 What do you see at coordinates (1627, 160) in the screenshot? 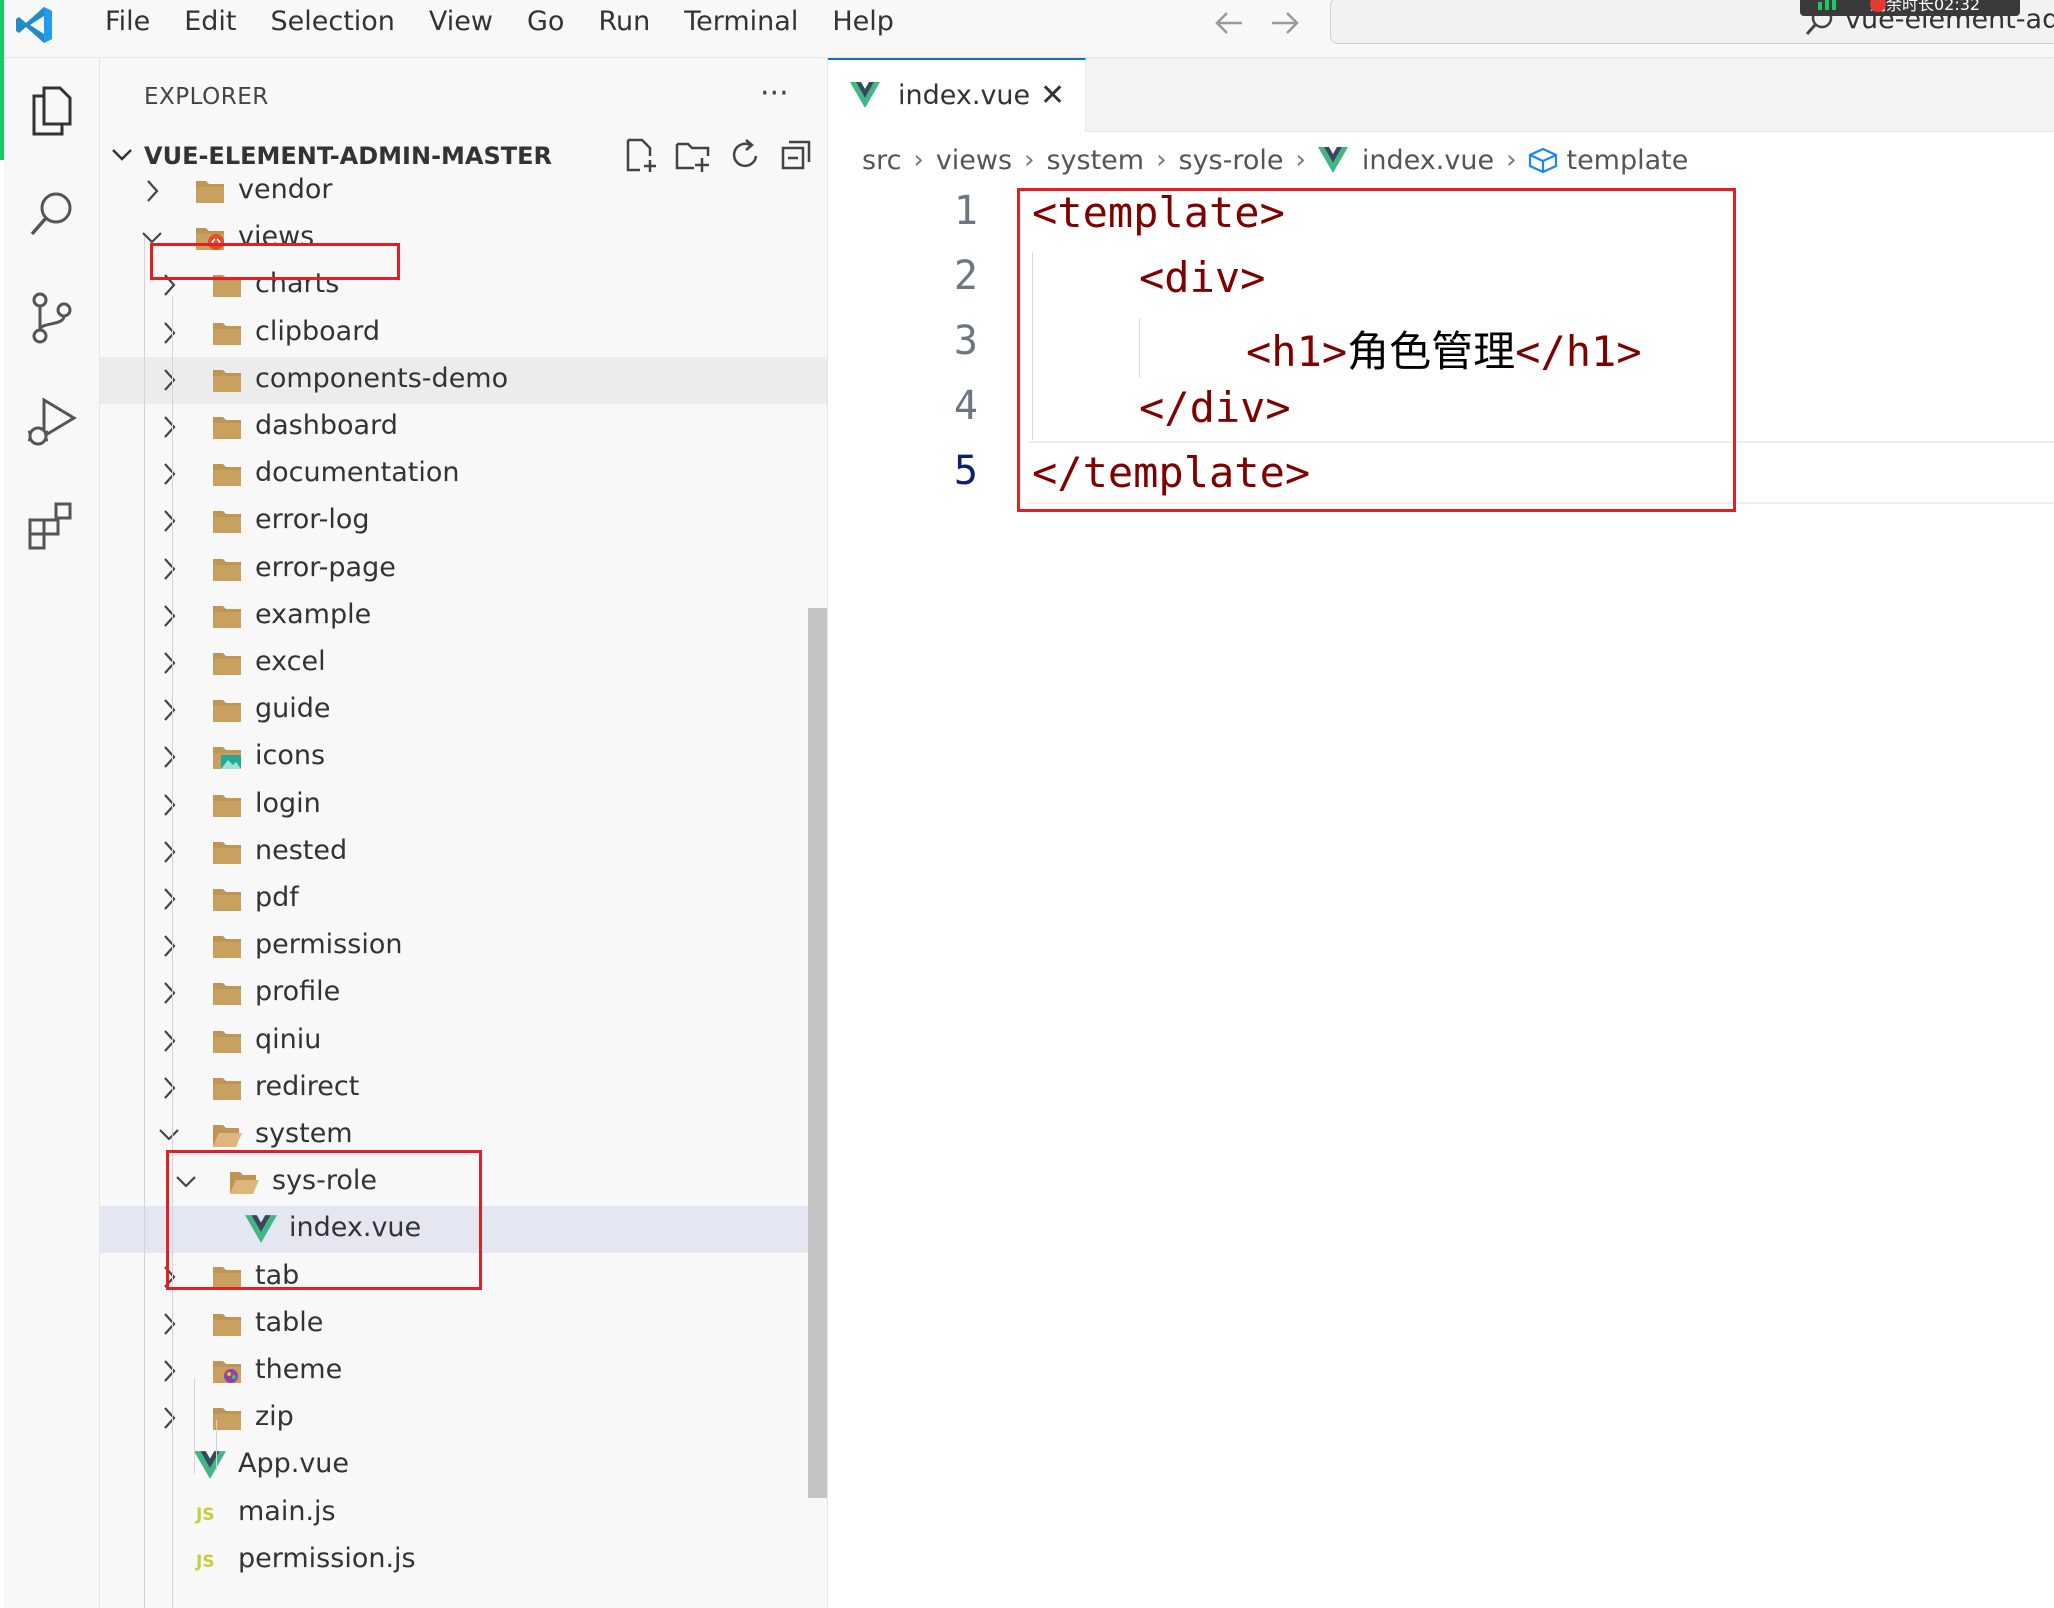
I see `breadcrumb-item: template` at bounding box center [1627, 160].